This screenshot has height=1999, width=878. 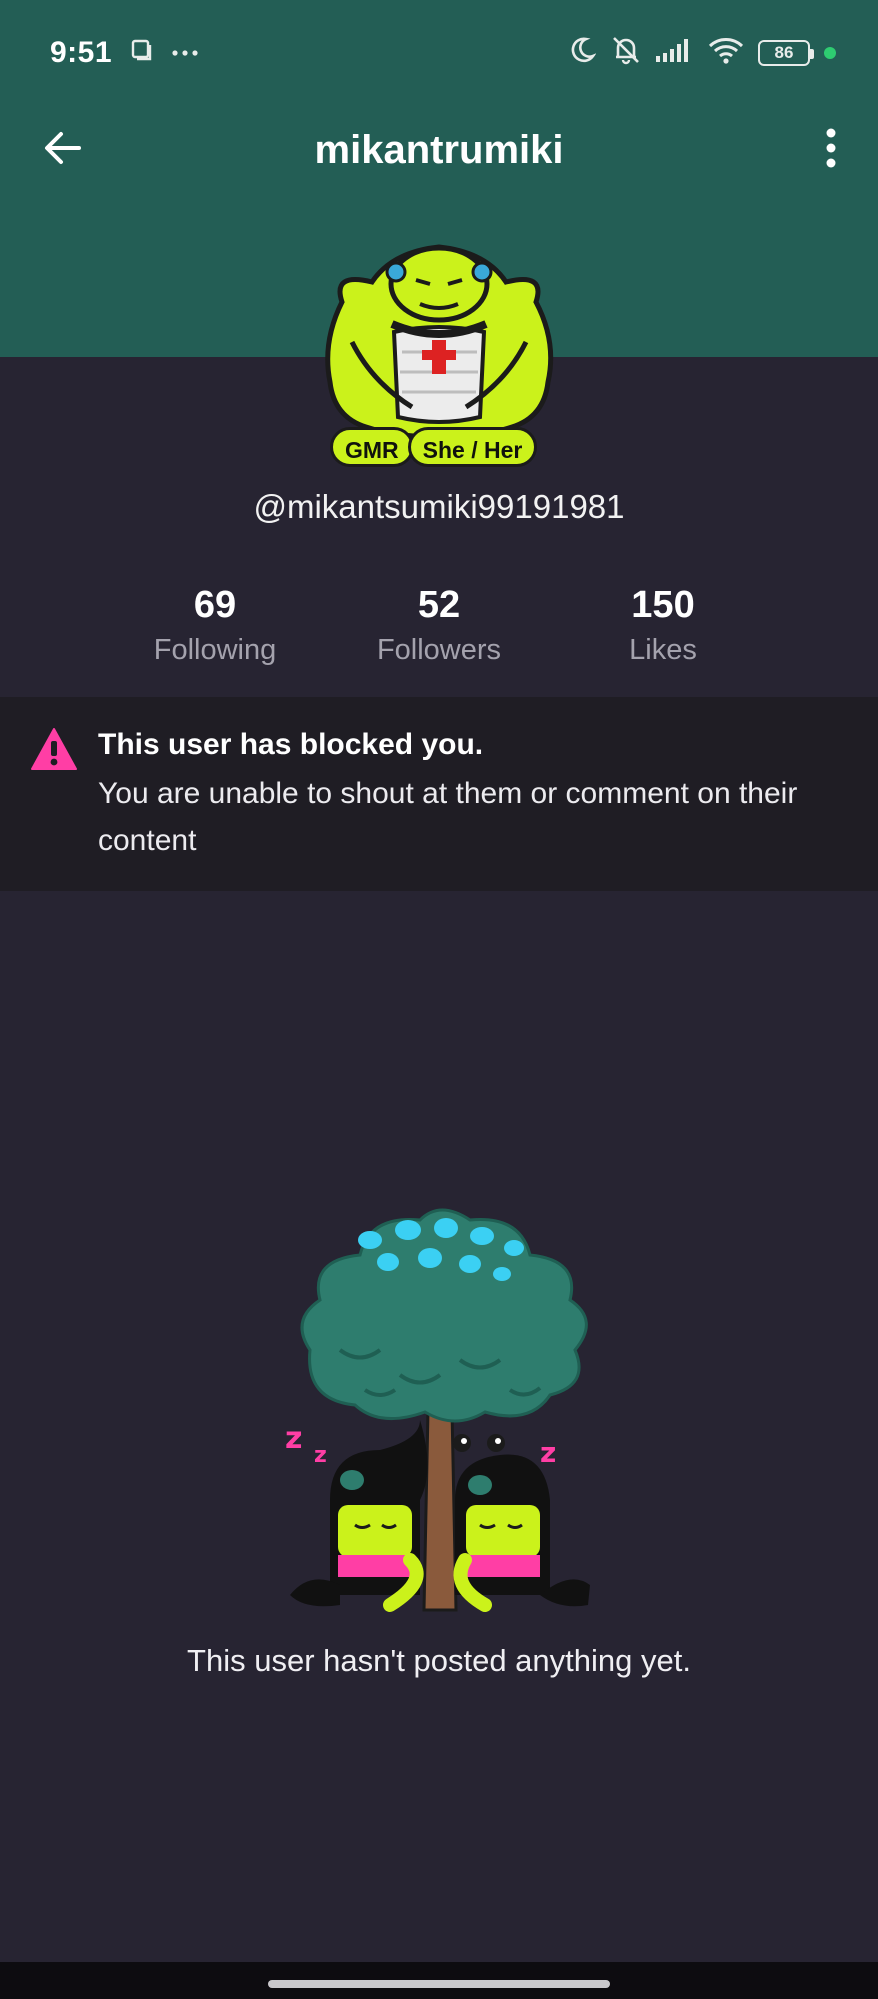 I want to click on more-vertical-icon, so click(x=831, y=150).